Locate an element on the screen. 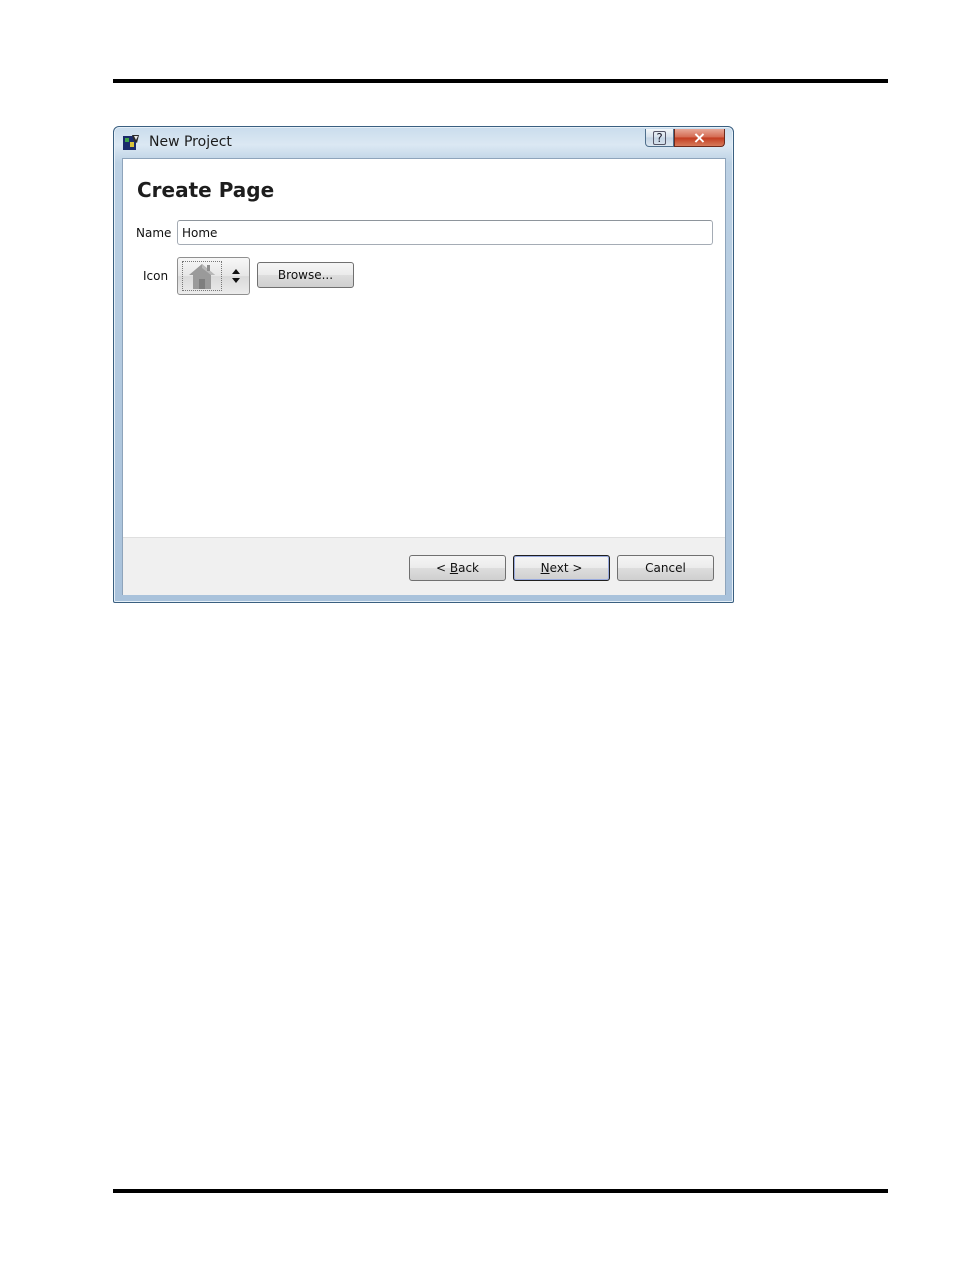 Image resolution: width=954 pixels, height=1272 pixels. icon-label: Icon is located at coordinates (156, 276).